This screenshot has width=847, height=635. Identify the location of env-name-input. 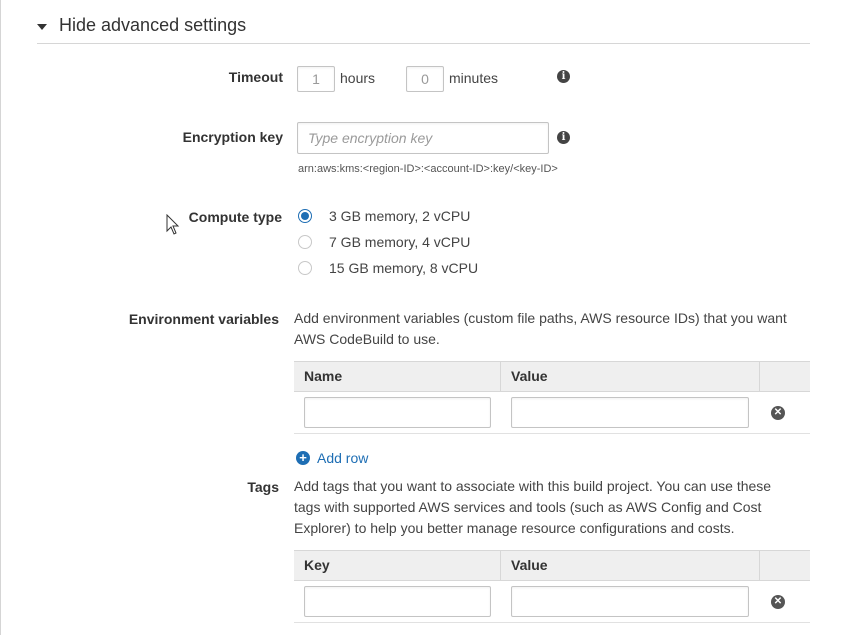
(397, 412).